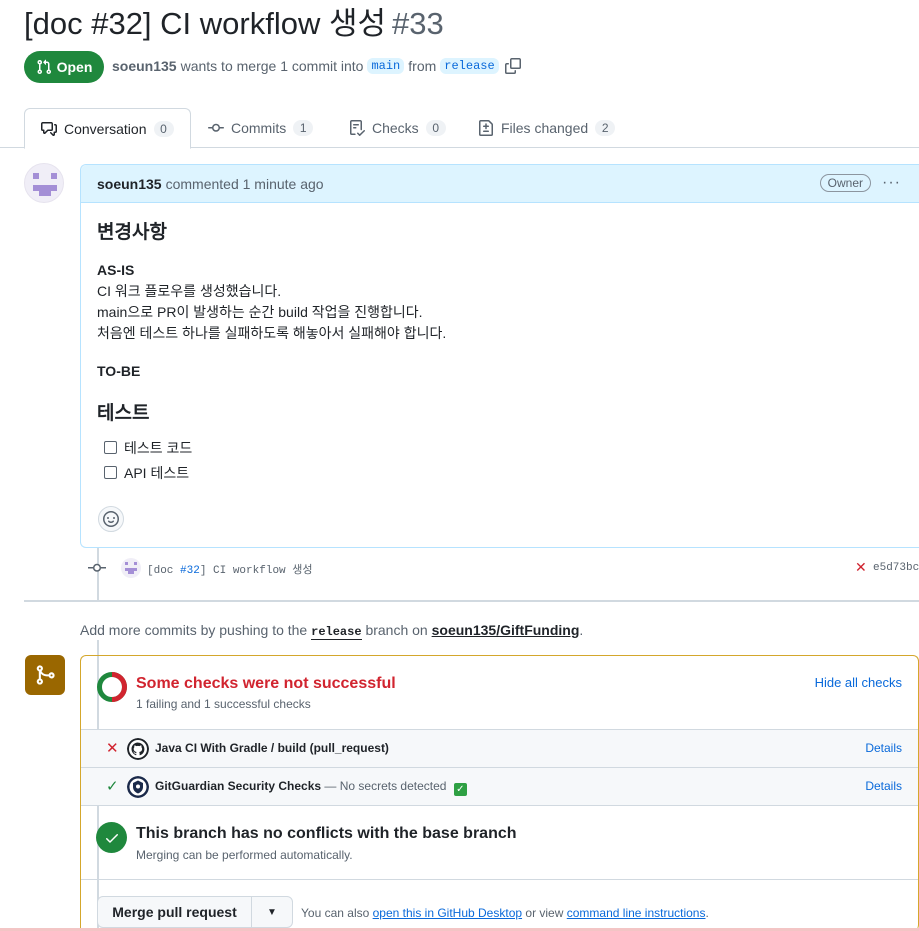  I want to click on commit-message-suffix: ] CI workflow 생성, so click(256, 571).